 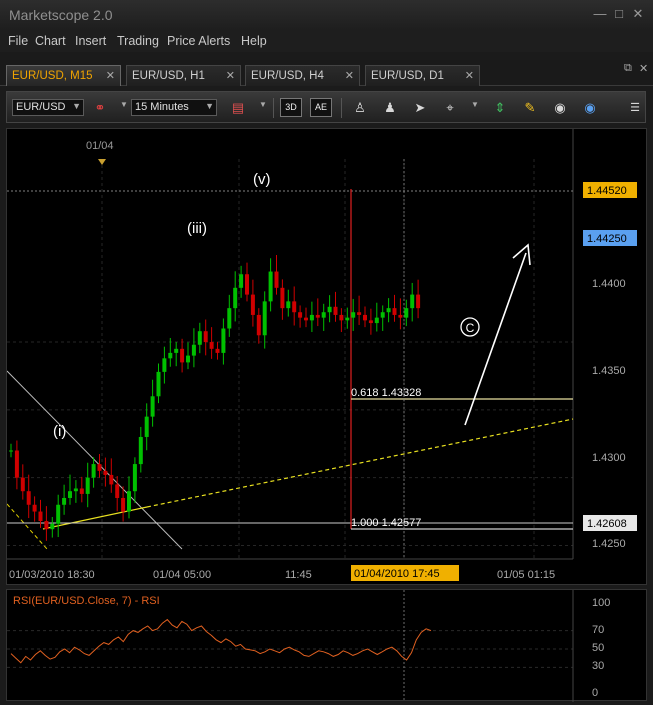 What do you see at coordinates (197, 228) in the screenshot?
I see `wave-label-iii: (iii)` at bounding box center [197, 228].